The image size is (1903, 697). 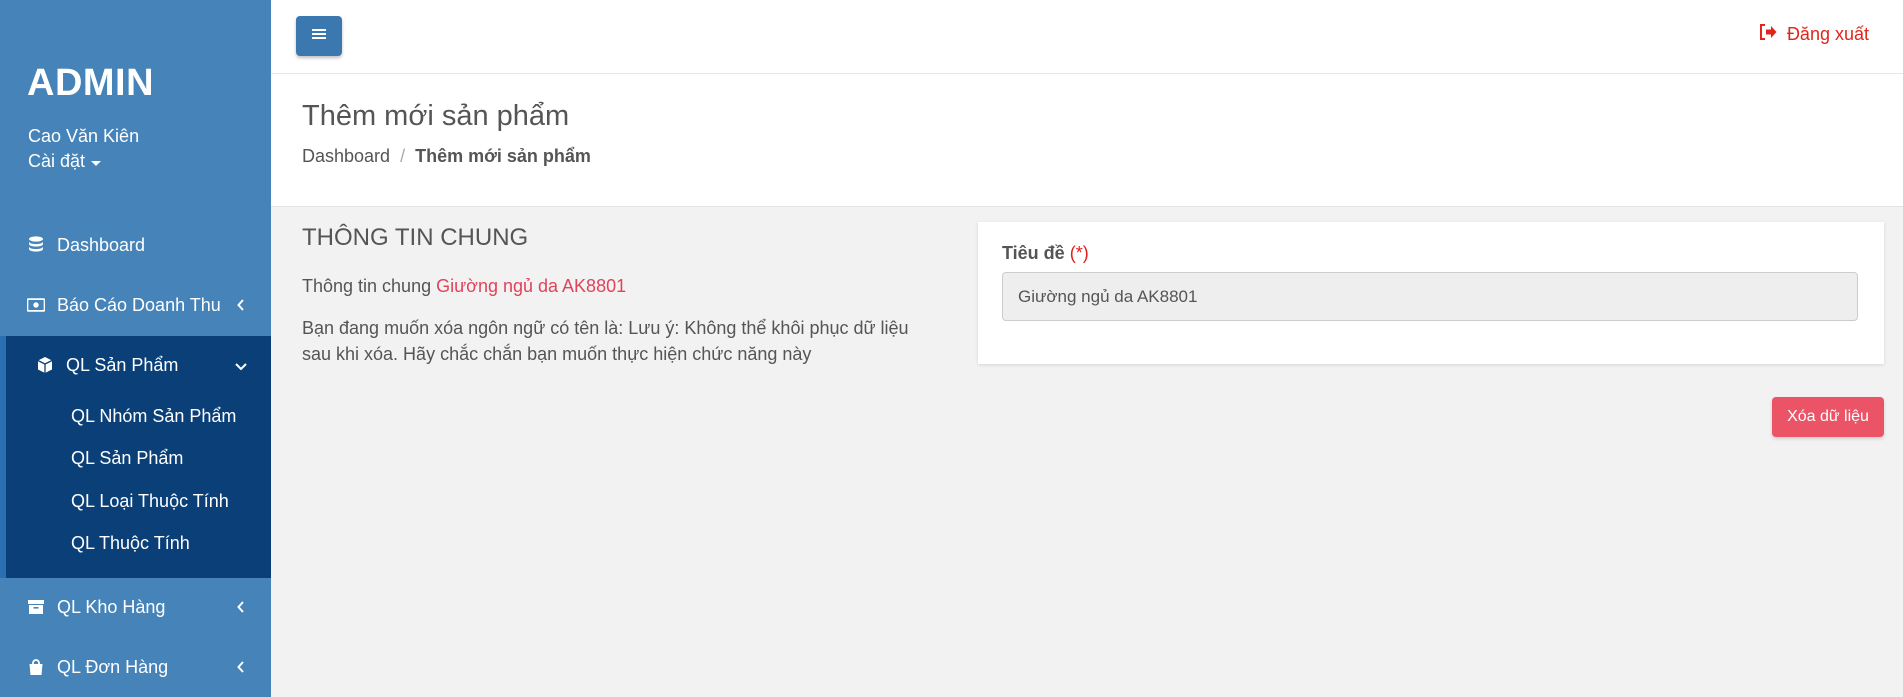 What do you see at coordinates (139, 304) in the screenshot?
I see `sidebar-item-label: Báo Cáo Doanh Thu` at bounding box center [139, 304].